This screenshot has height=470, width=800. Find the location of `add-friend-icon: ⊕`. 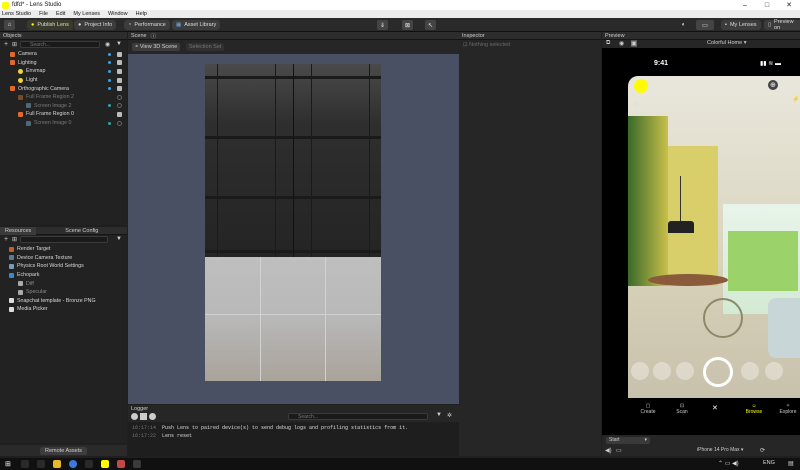

add-friend-icon: ⊕ is located at coordinates (773, 85).